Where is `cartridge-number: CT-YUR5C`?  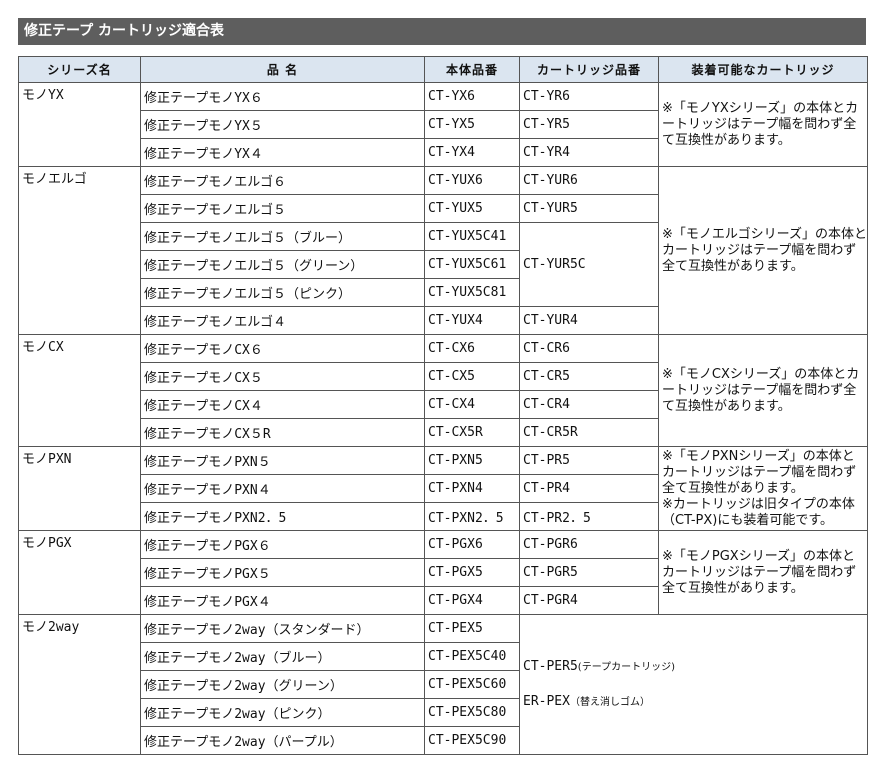 cartridge-number: CT-YUR5C is located at coordinates (589, 264).